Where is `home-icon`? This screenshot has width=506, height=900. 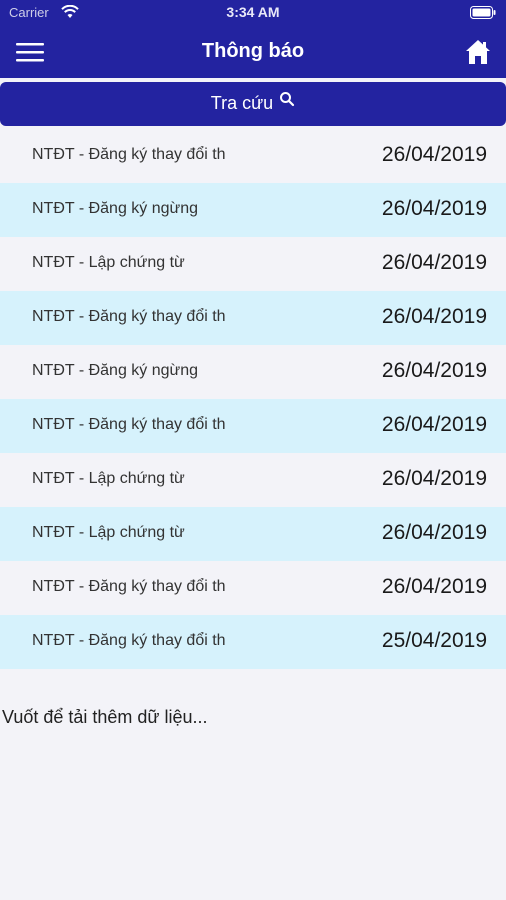
home-icon is located at coordinates (478, 52).